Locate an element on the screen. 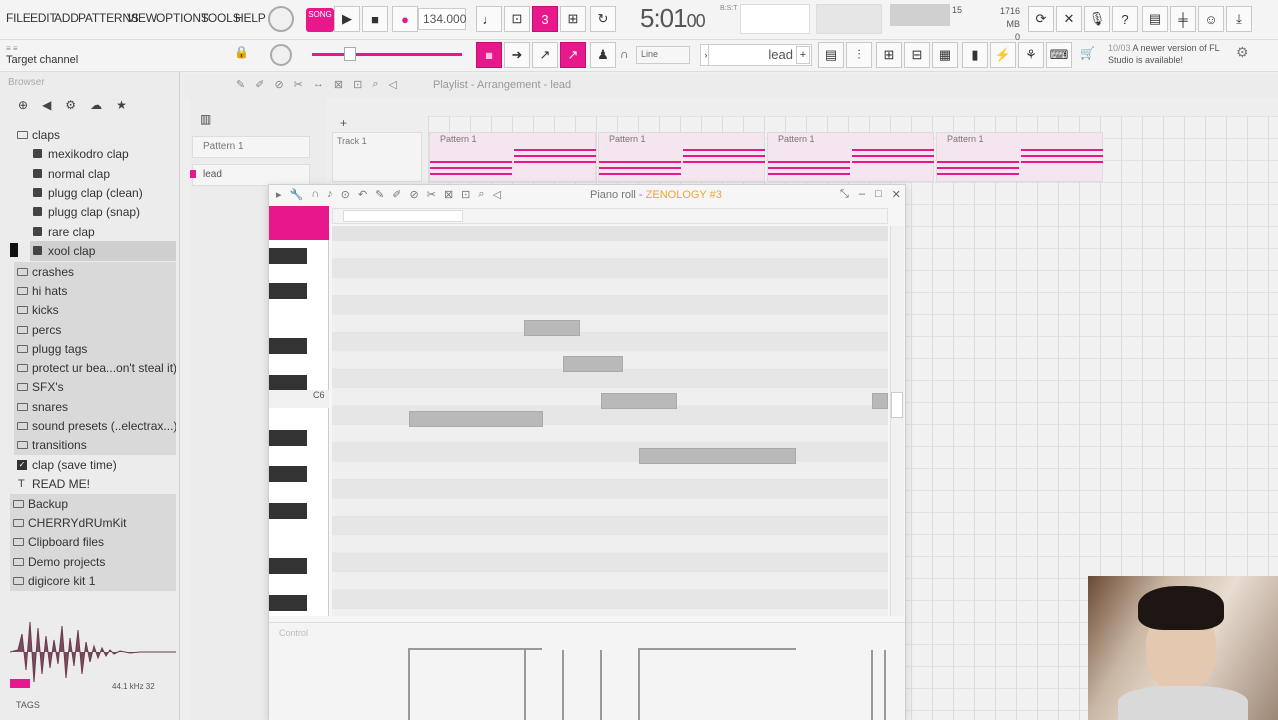  browser-item: Clipboard files is located at coordinates (93, 542).